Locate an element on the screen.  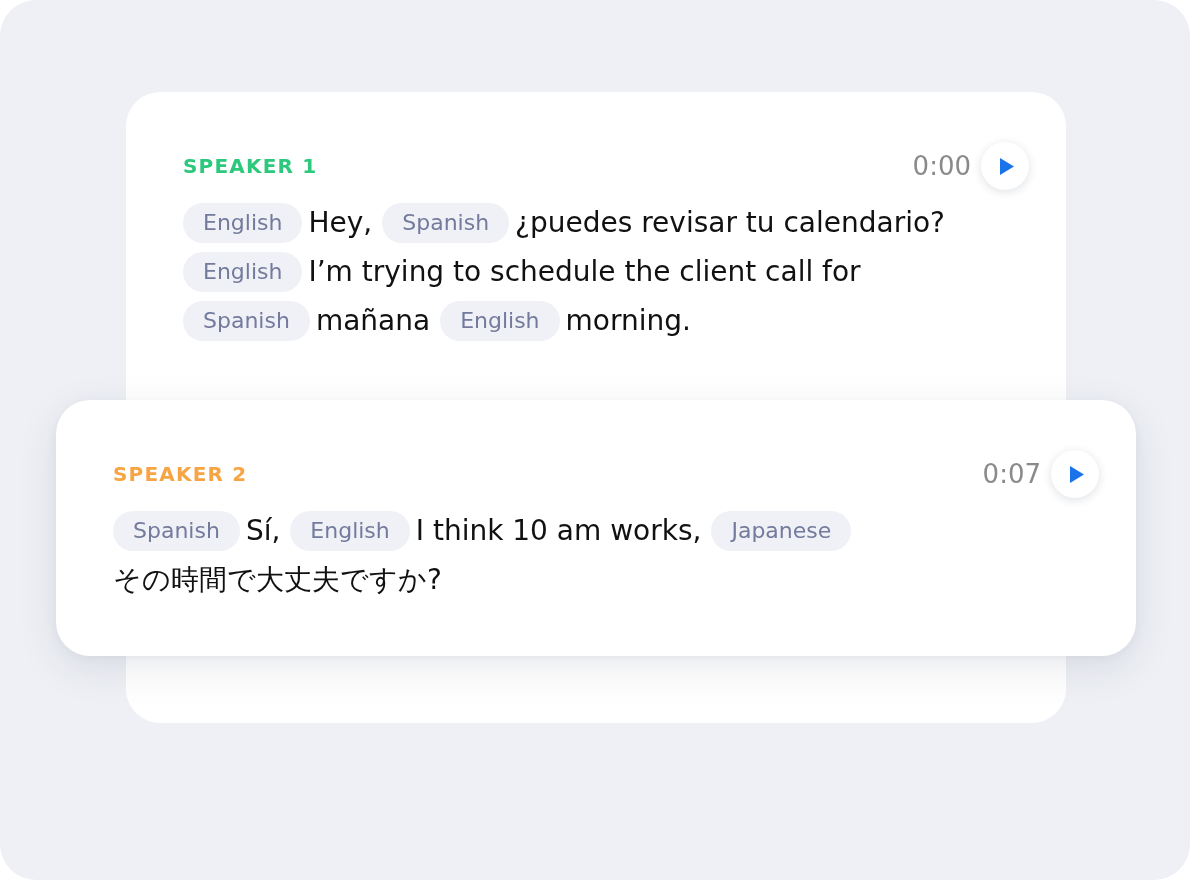
transcript-text: I’m trying to schedule the client call for is located at coordinates (584, 271).